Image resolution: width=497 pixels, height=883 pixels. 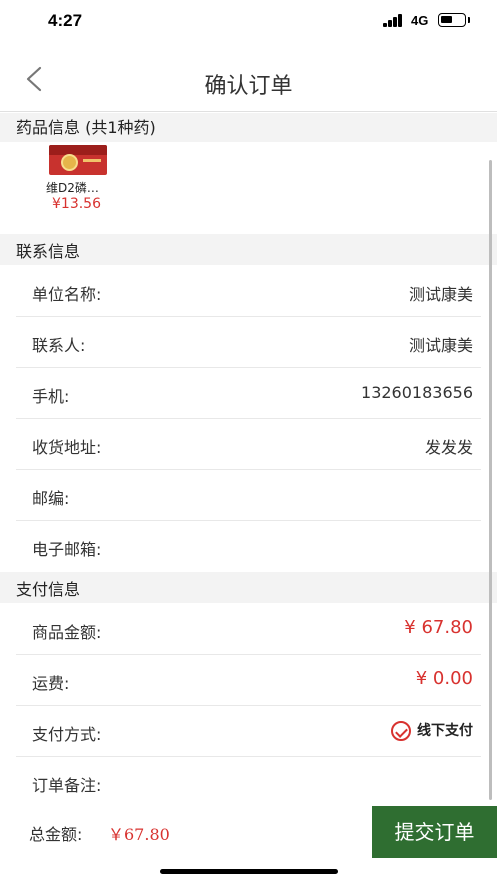 What do you see at coordinates (248, 342) in the screenshot?
I see `row-contact-person: 联系人: 测试康美` at bounding box center [248, 342].